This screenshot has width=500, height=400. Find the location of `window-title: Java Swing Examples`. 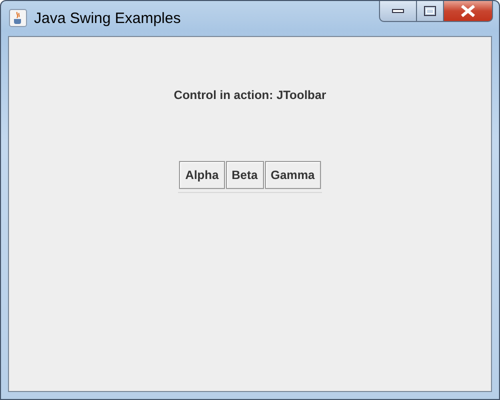

window-title: Java Swing Examples is located at coordinates (107, 18).